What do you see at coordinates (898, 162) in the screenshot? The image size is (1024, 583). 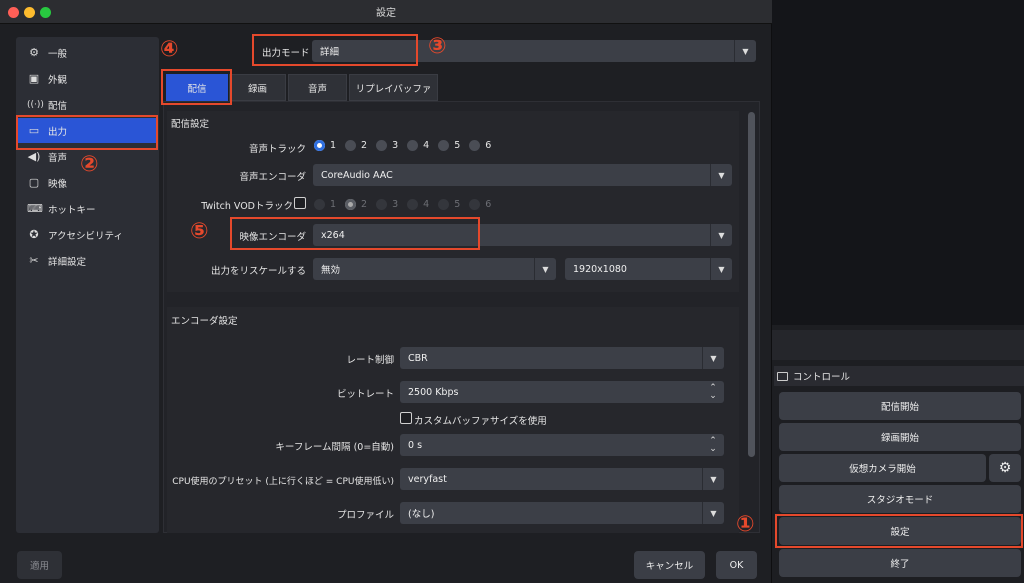 I see `preview-area` at bounding box center [898, 162].